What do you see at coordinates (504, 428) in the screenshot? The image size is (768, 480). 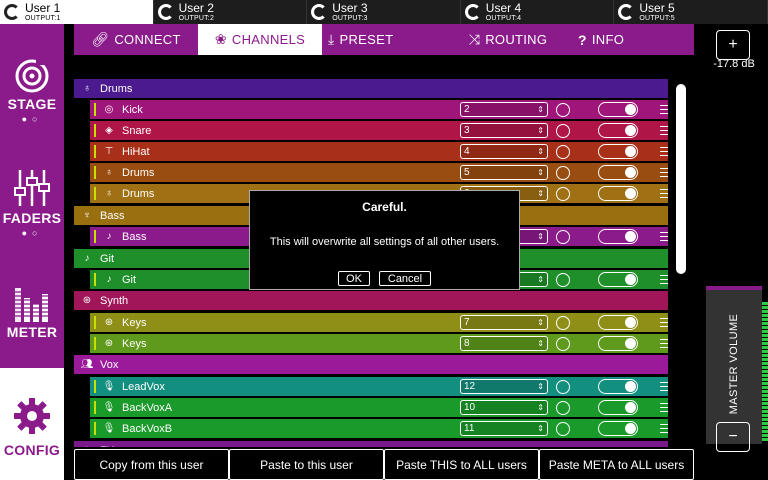 I see `input-select: 11 ⇕` at bounding box center [504, 428].